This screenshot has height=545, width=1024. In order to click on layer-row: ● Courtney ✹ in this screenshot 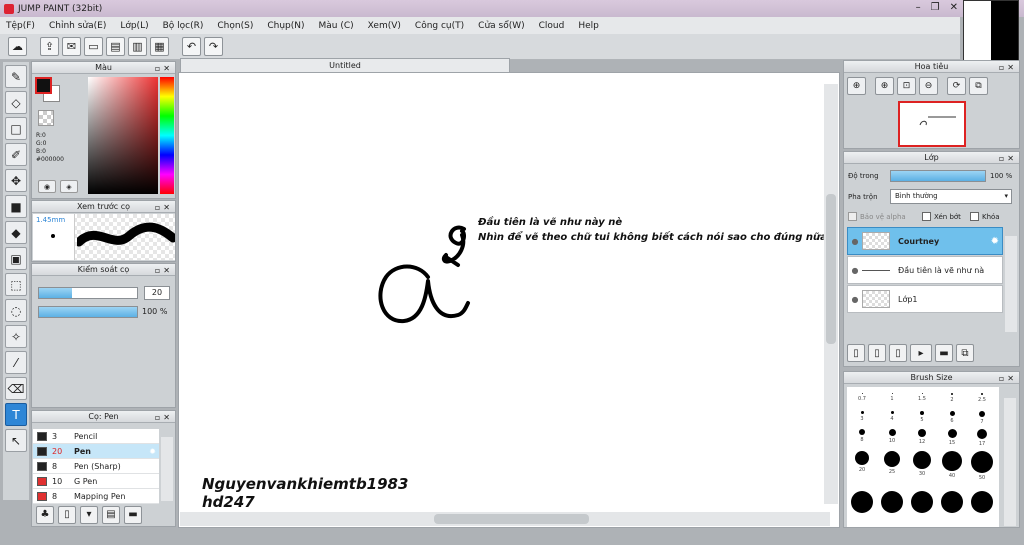, I will do `click(925, 241)`.